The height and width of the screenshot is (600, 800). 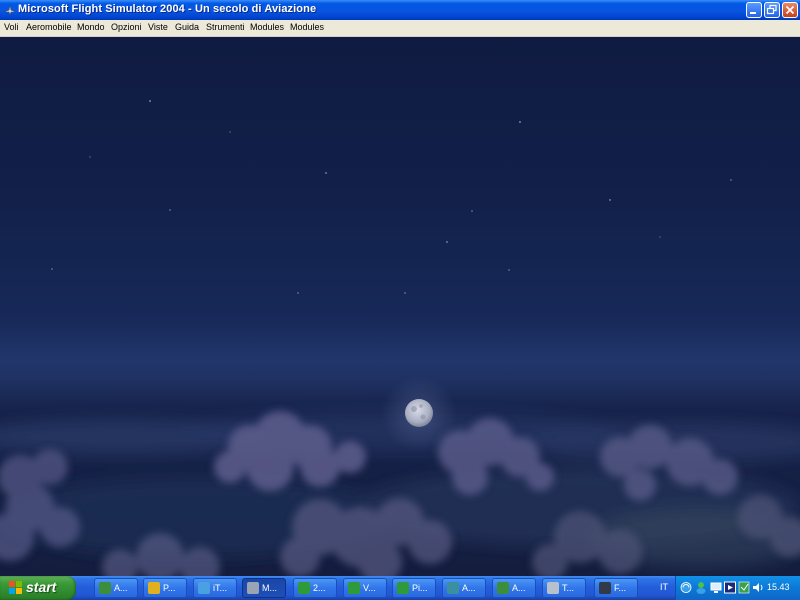 What do you see at coordinates (686, 587) in the screenshot?
I see `network-icon` at bounding box center [686, 587].